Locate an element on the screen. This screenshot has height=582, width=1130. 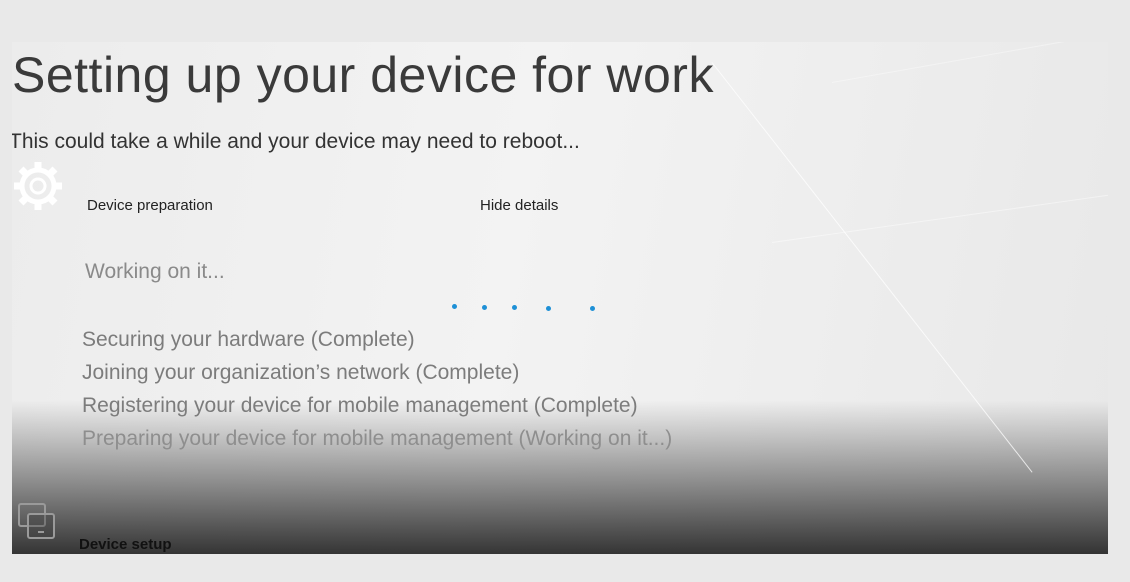
page-title: Setting up your device for work is located at coordinates (363, 75).